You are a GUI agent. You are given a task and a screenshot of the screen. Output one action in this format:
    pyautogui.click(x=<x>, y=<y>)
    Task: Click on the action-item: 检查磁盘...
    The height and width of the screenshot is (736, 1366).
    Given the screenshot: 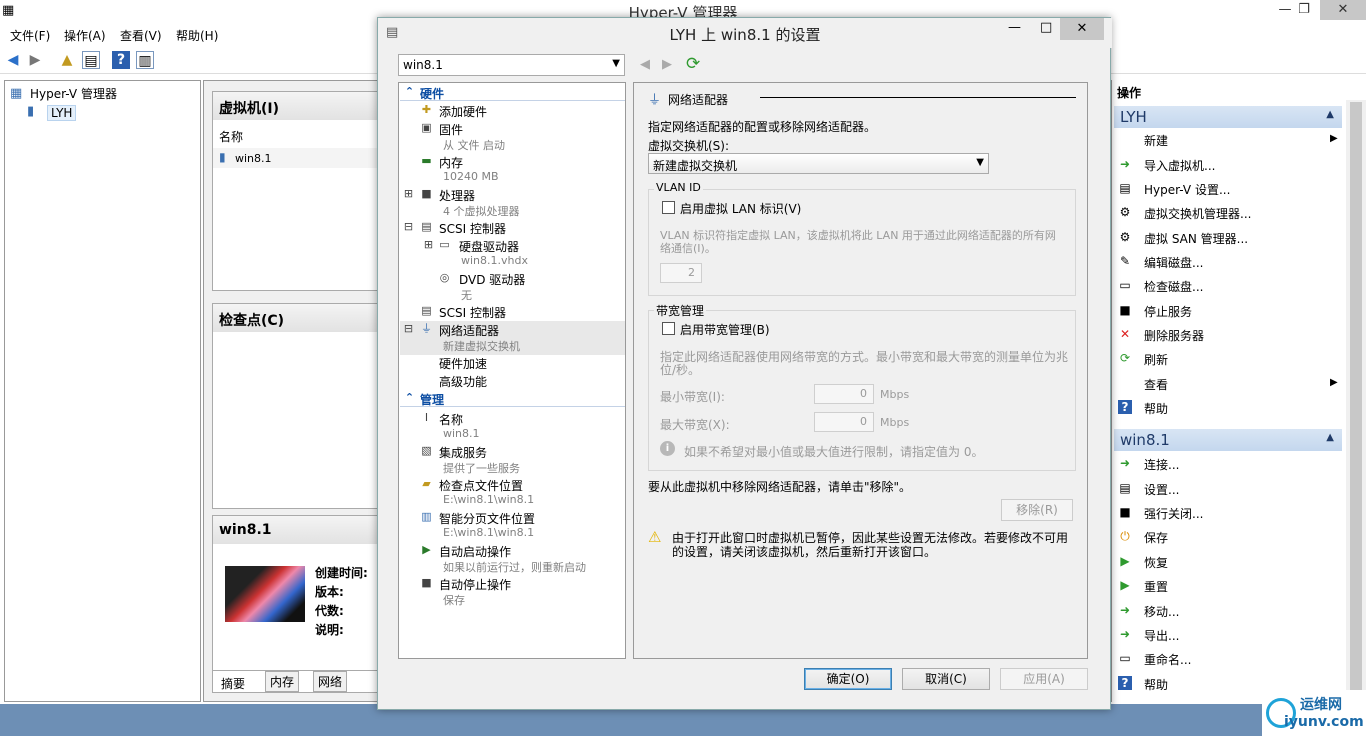 What is the action you would take?
    pyautogui.click(x=1173, y=286)
    